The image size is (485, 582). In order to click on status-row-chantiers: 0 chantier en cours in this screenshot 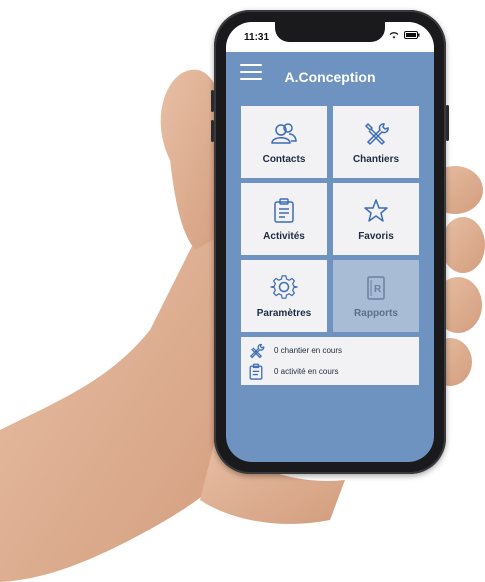, I will do `click(330, 350)`.